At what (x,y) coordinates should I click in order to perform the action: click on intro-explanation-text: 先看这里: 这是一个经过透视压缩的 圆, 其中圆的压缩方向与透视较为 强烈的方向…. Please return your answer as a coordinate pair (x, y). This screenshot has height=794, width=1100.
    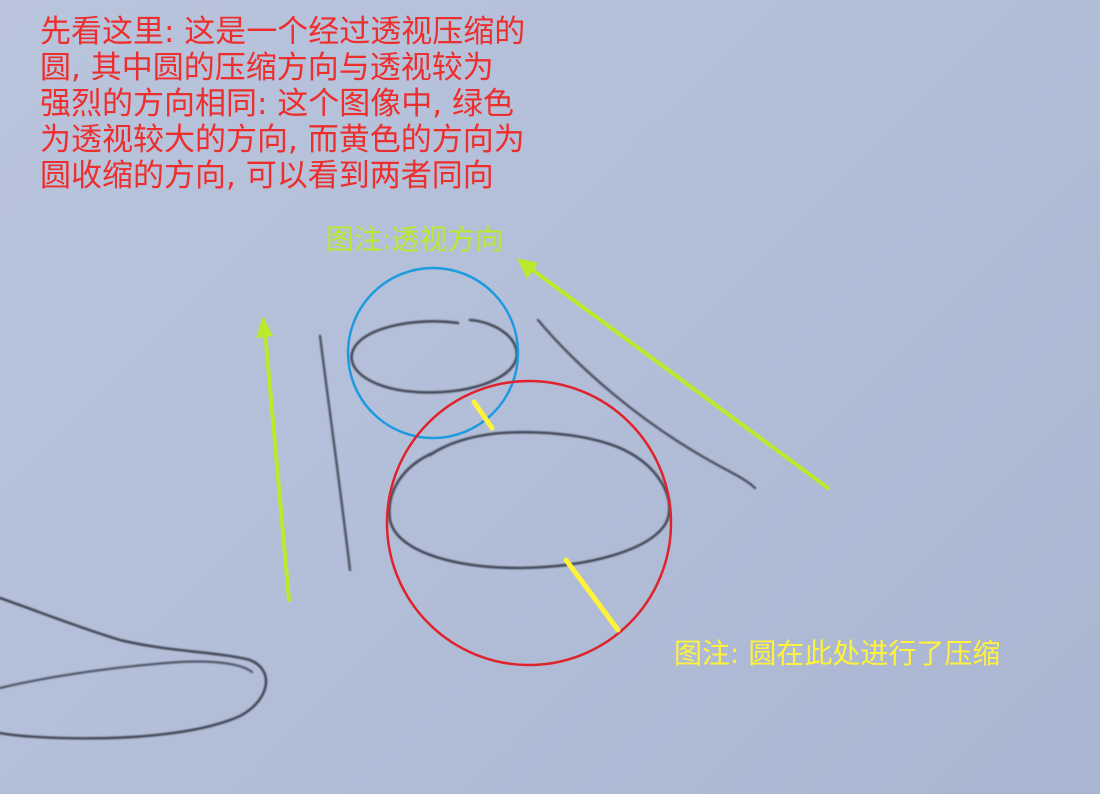
    Looking at the image, I should click on (305, 104).